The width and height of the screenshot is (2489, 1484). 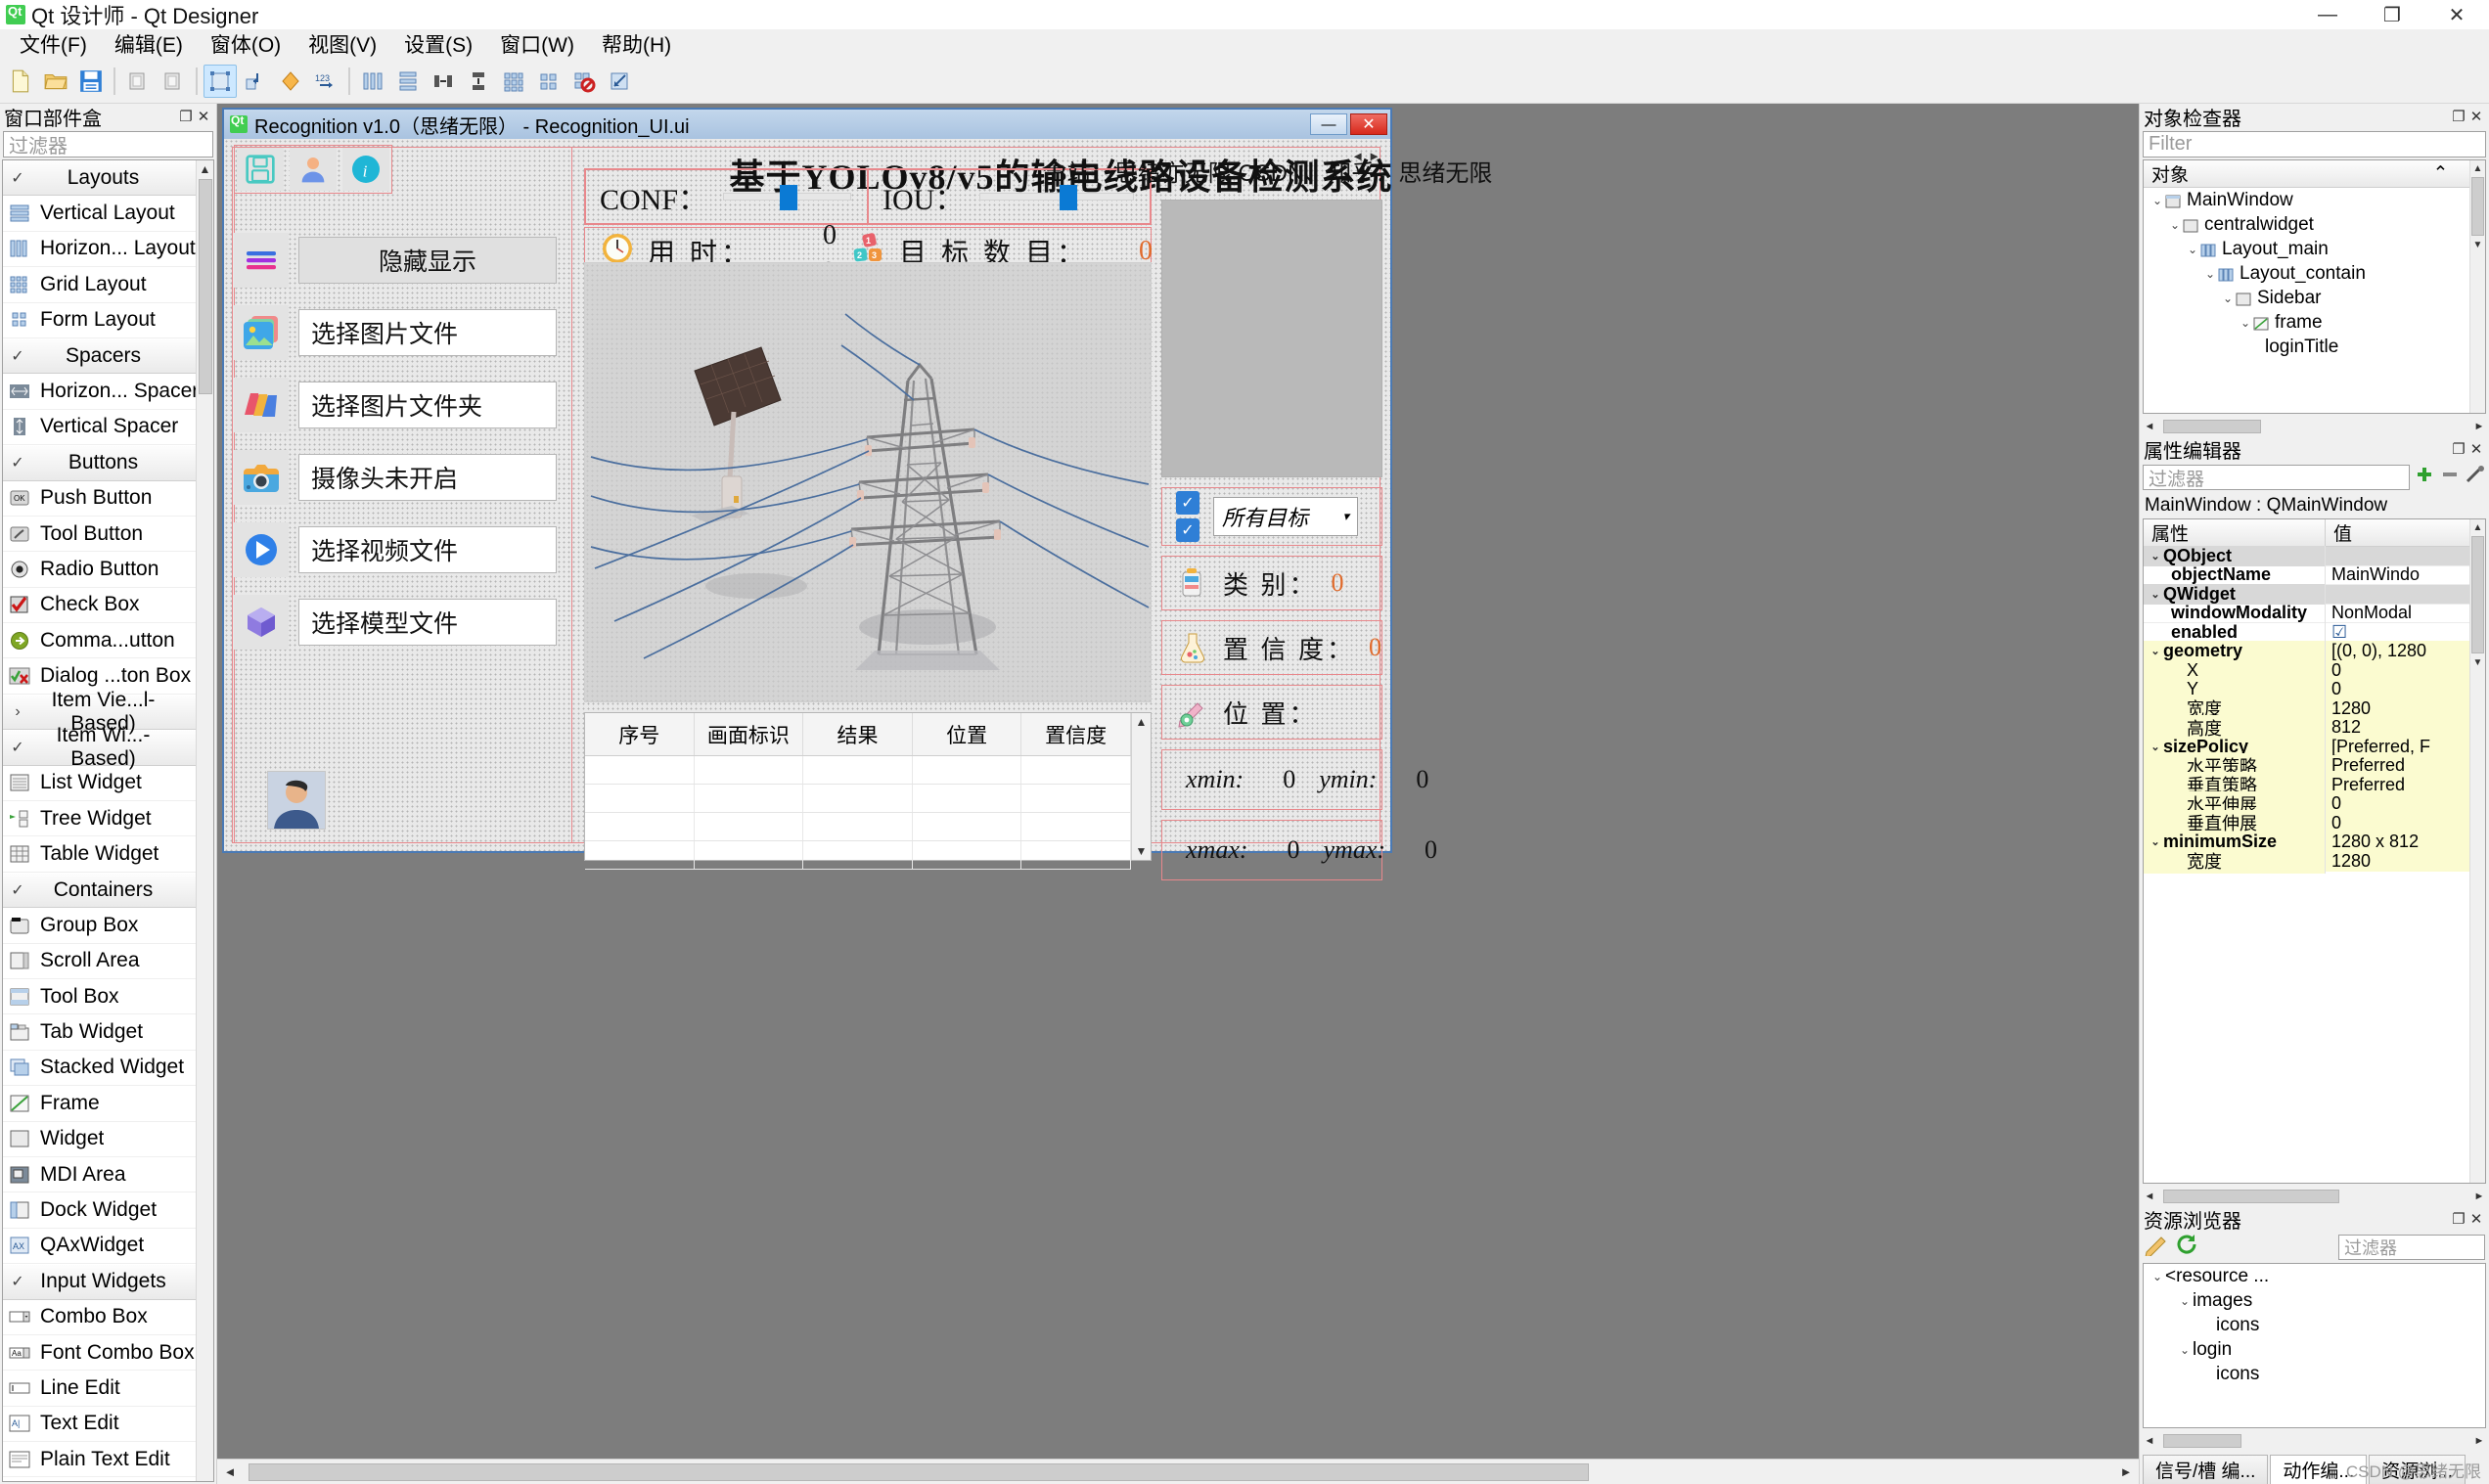 What do you see at coordinates (1285, 516) in the screenshot?
I see `target-select-combo: 所有目标 ▾` at bounding box center [1285, 516].